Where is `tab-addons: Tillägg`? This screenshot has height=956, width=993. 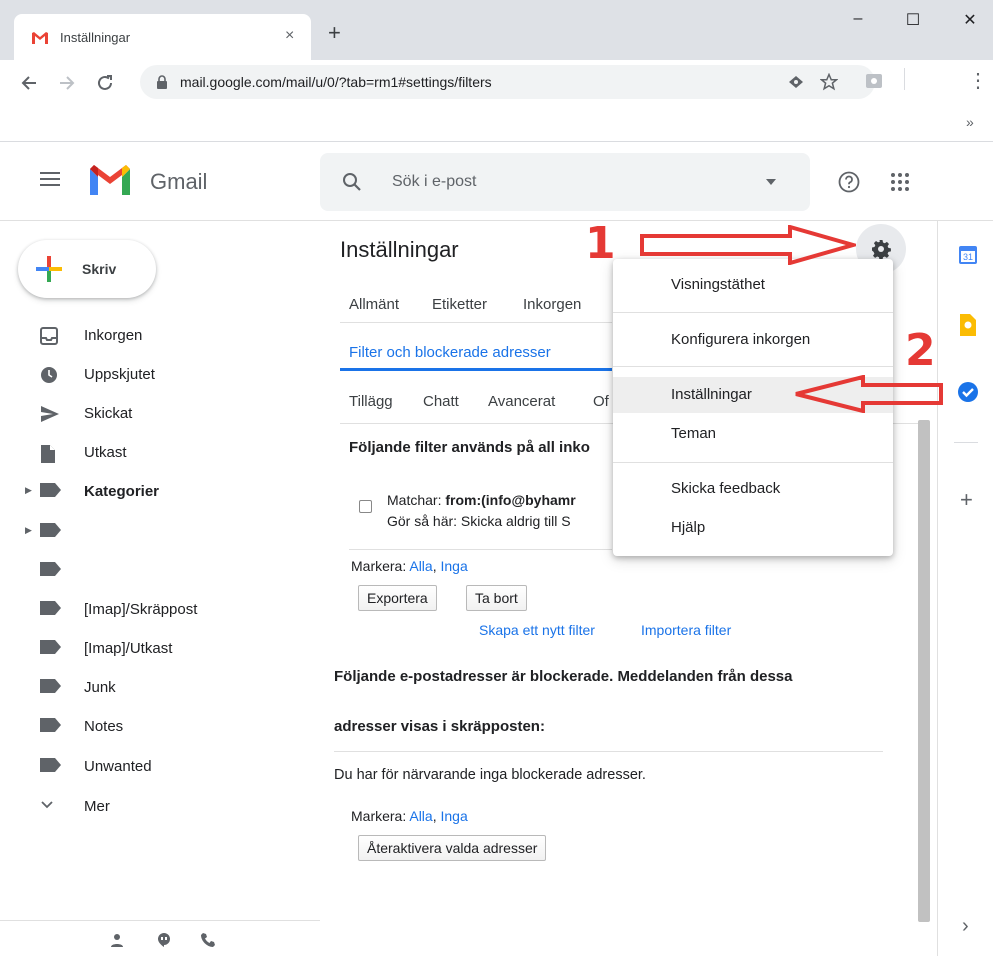
tab-addons: Tillägg is located at coordinates (371, 401).